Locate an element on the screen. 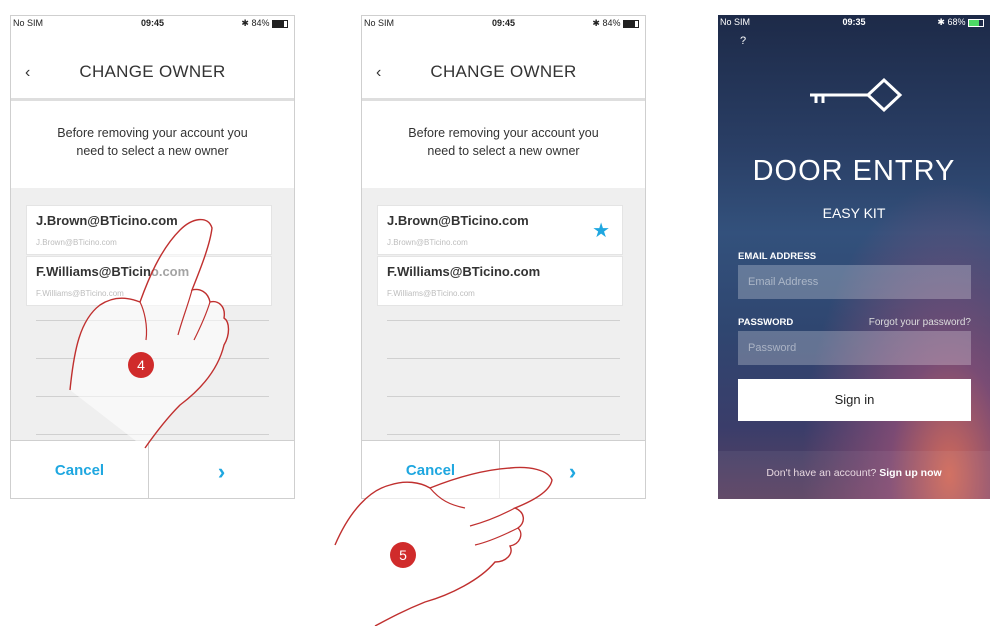  app-subtitle: EASY KIT is located at coordinates (854, 213).